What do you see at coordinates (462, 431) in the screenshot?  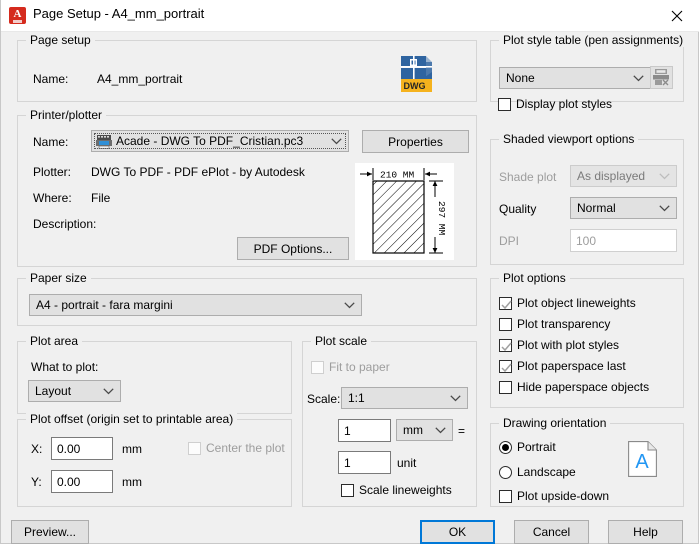 I see `scale-equals-sign: =` at bounding box center [462, 431].